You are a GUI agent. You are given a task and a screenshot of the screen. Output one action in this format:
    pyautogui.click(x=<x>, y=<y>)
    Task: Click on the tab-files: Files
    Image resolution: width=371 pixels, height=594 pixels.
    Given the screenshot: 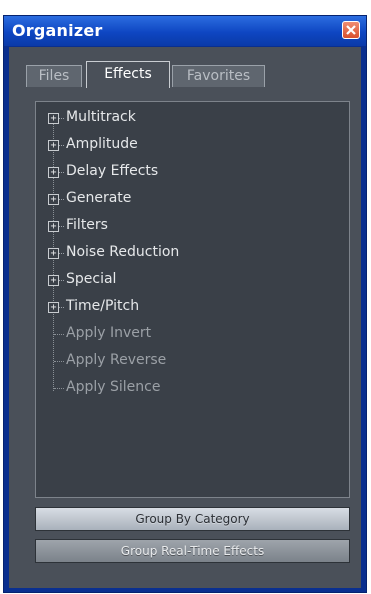 What is the action you would take?
    pyautogui.click(x=54, y=76)
    